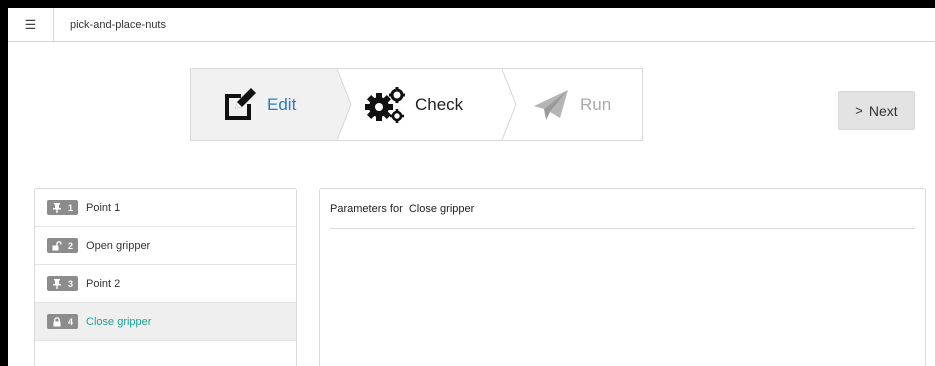 This screenshot has height=366, width=935. Describe the element at coordinates (622, 209) in the screenshot. I see `parameters-header: Parameters for Close gripper` at that location.